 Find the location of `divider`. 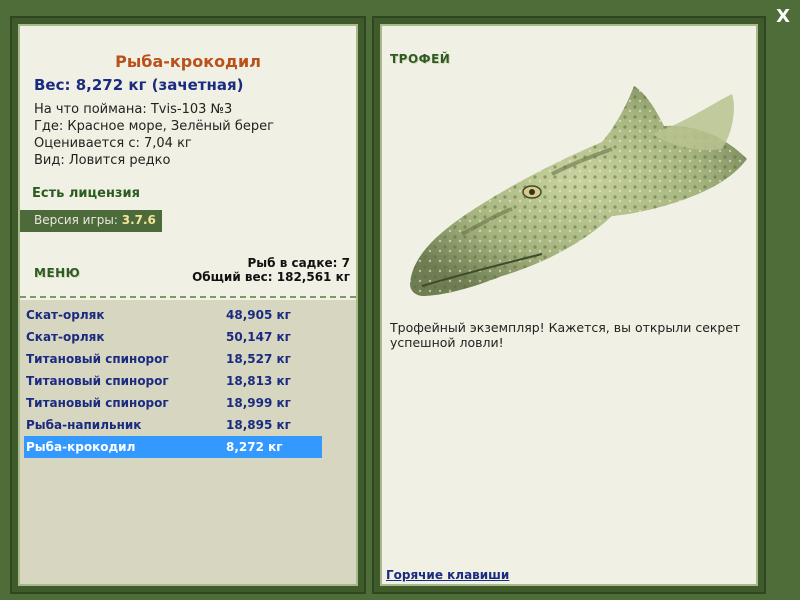

divider is located at coordinates (188, 297).